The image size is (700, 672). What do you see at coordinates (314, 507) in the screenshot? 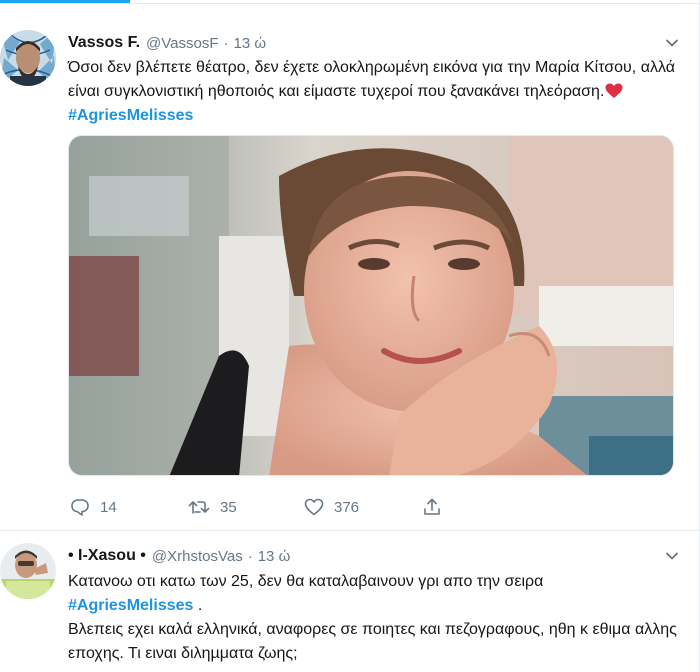
I see `like-icon` at bounding box center [314, 507].